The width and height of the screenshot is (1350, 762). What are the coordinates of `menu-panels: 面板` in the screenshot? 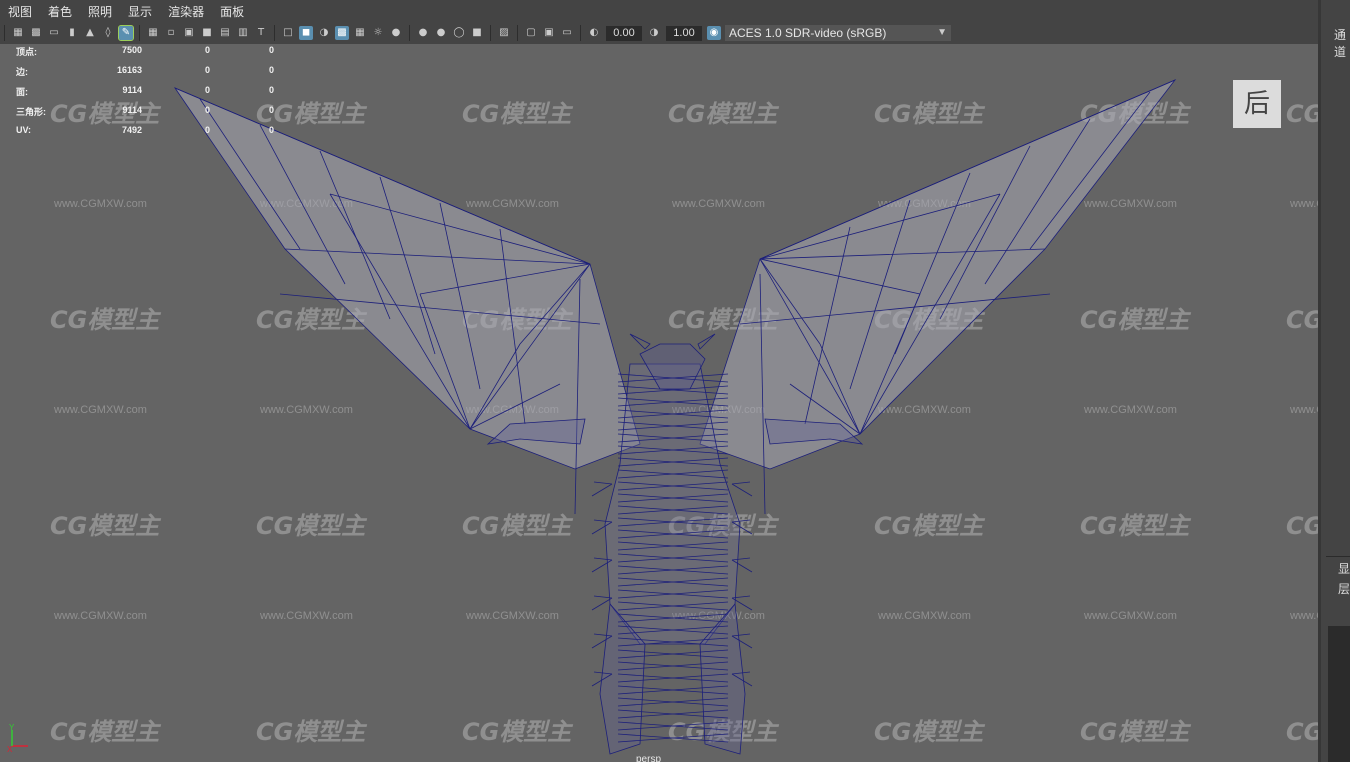 It's located at (232, 11).